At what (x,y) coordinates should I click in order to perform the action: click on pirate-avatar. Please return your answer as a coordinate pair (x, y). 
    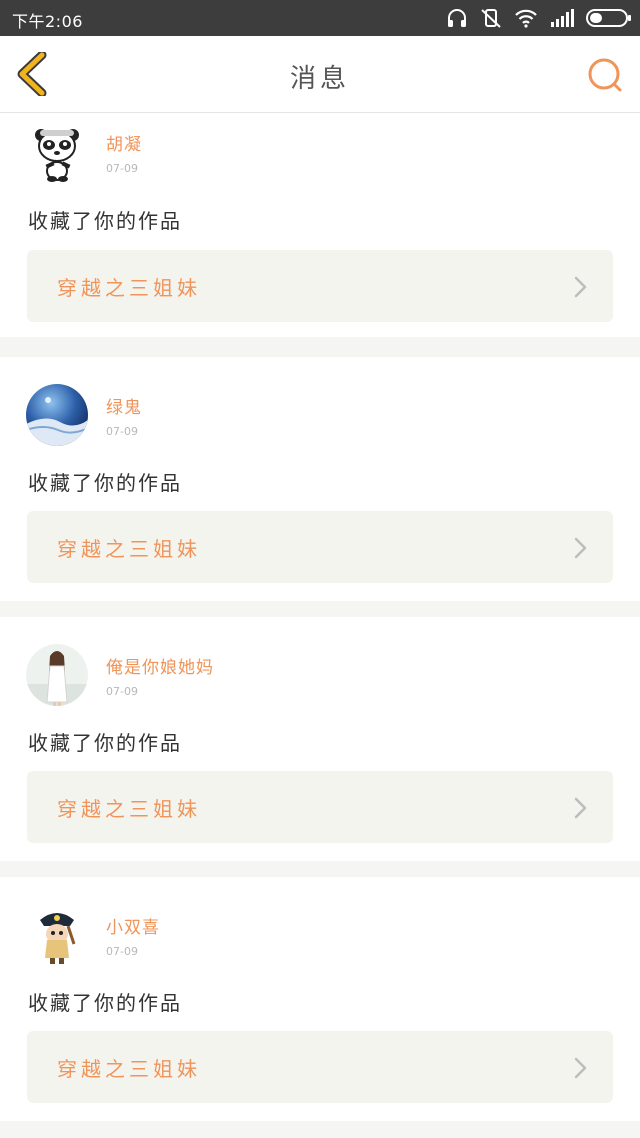
    Looking at the image, I should click on (57, 935).